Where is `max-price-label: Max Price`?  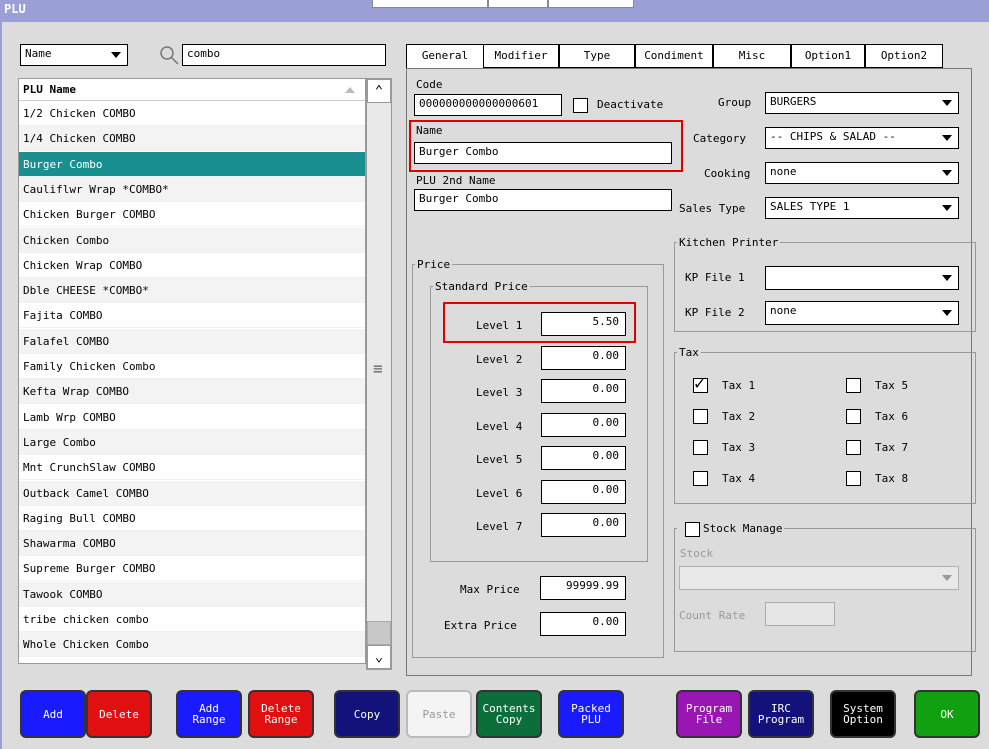
max-price-label: Max Price is located at coordinates (490, 589).